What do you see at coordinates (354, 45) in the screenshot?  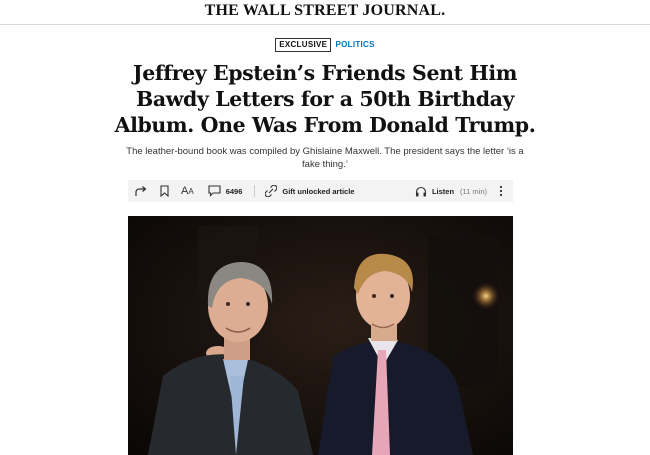 I see `section-link-politics: POLITICS` at bounding box center [354, 45].